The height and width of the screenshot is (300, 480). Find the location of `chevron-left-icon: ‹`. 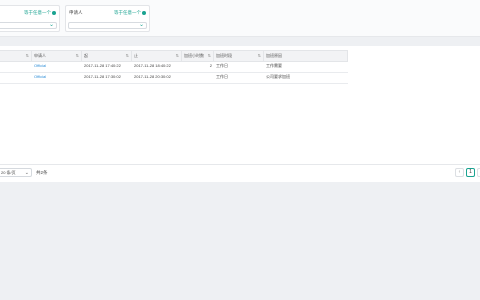

chevron-left-icon: ‹ is located at coordinates (459, 172).